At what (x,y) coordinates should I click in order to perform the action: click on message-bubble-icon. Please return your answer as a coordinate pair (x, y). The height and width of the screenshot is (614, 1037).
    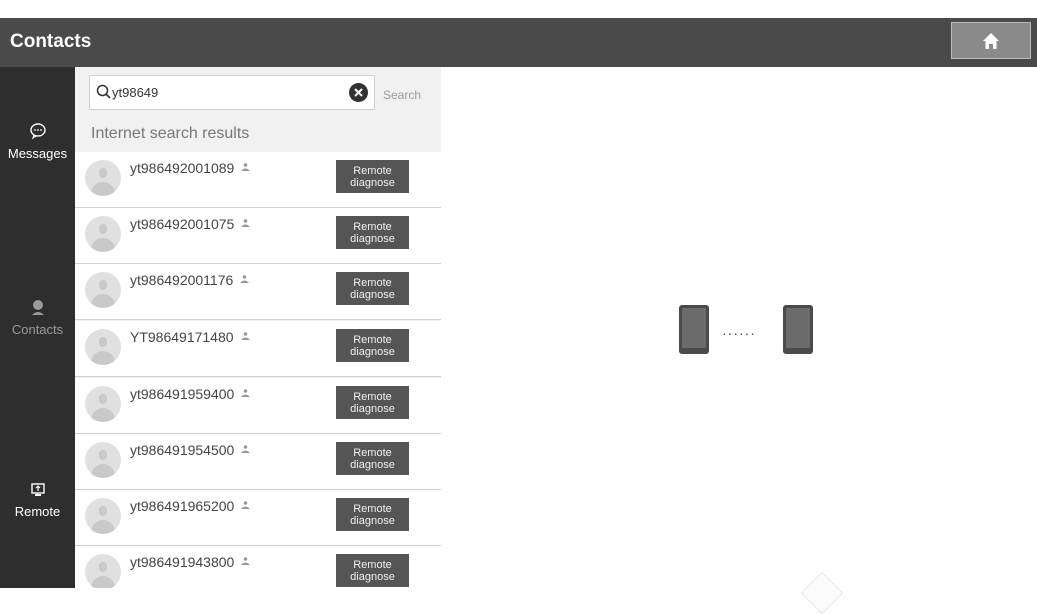
    Looking at the image, I should click on (37, 131).